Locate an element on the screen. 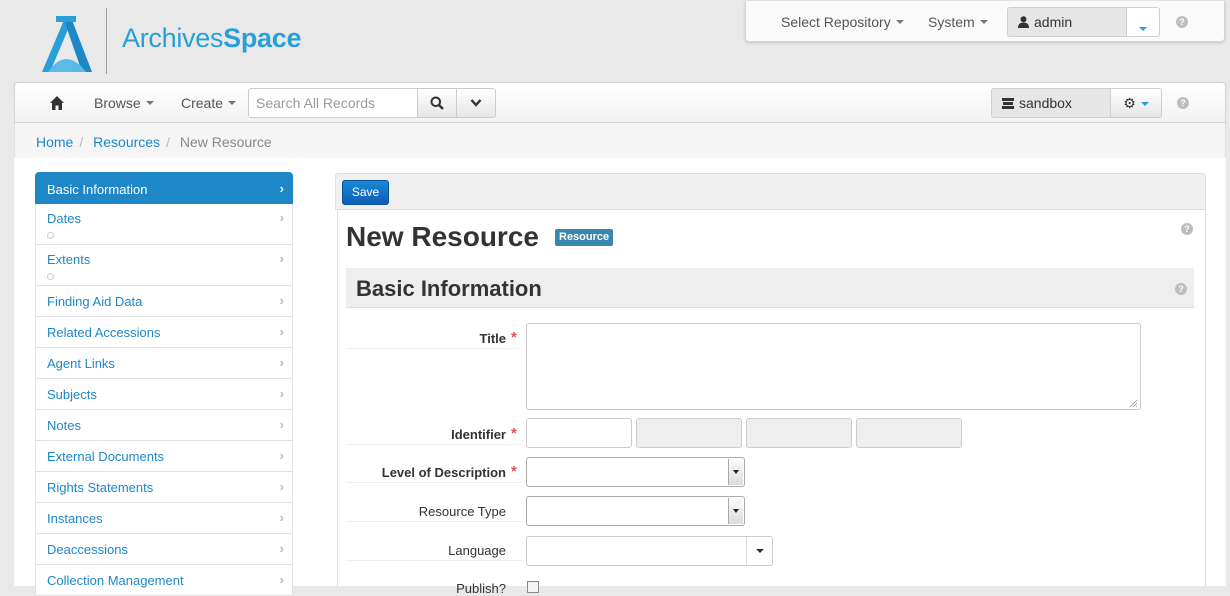 Image resolution: width=1230 pixels, height=596 pixels. section-header: Basic Information ? is located at coordinates (770, 288).